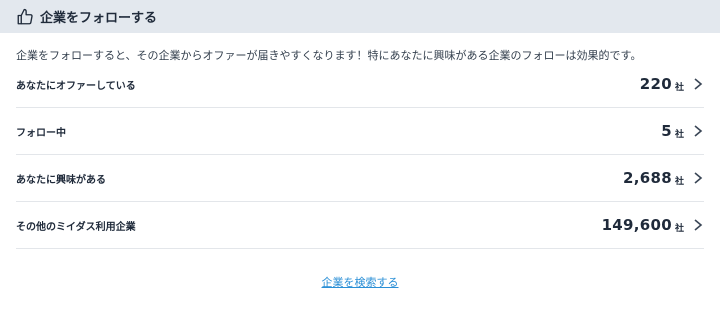 The height and width of the screenshot is (324, 720). What do you see at coordinates (76, 86) in the screenshot?
I see `row-label: あなたにオファーしている` at bounding box center [76, 86].